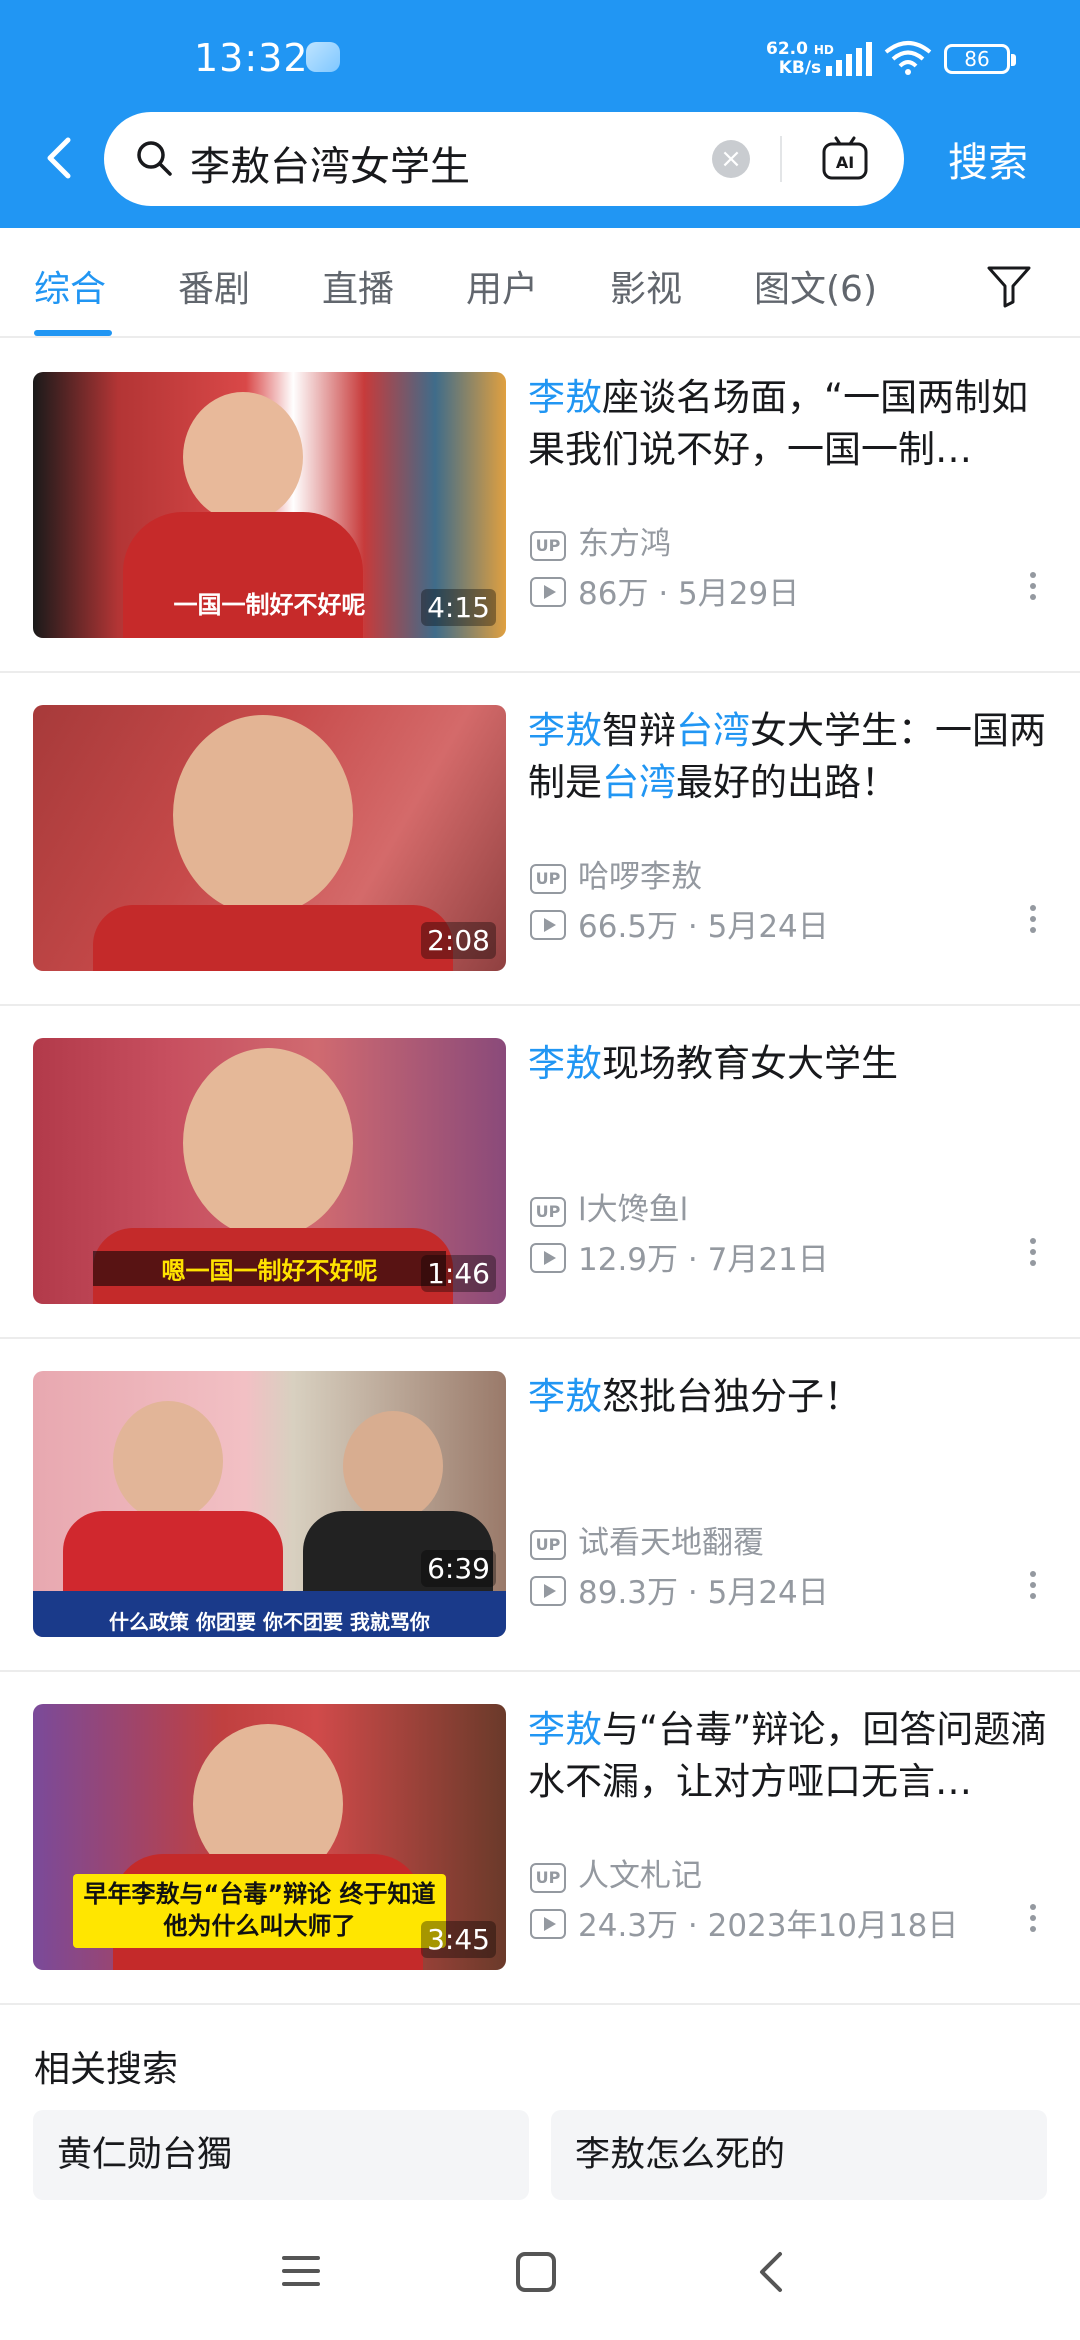 Image resolution: width=1080 pixels, height=2340 pixels. Describe the element at coordinates (815, 286) in the screenshot. I see `tab-articles: 图文(6)` at that location.